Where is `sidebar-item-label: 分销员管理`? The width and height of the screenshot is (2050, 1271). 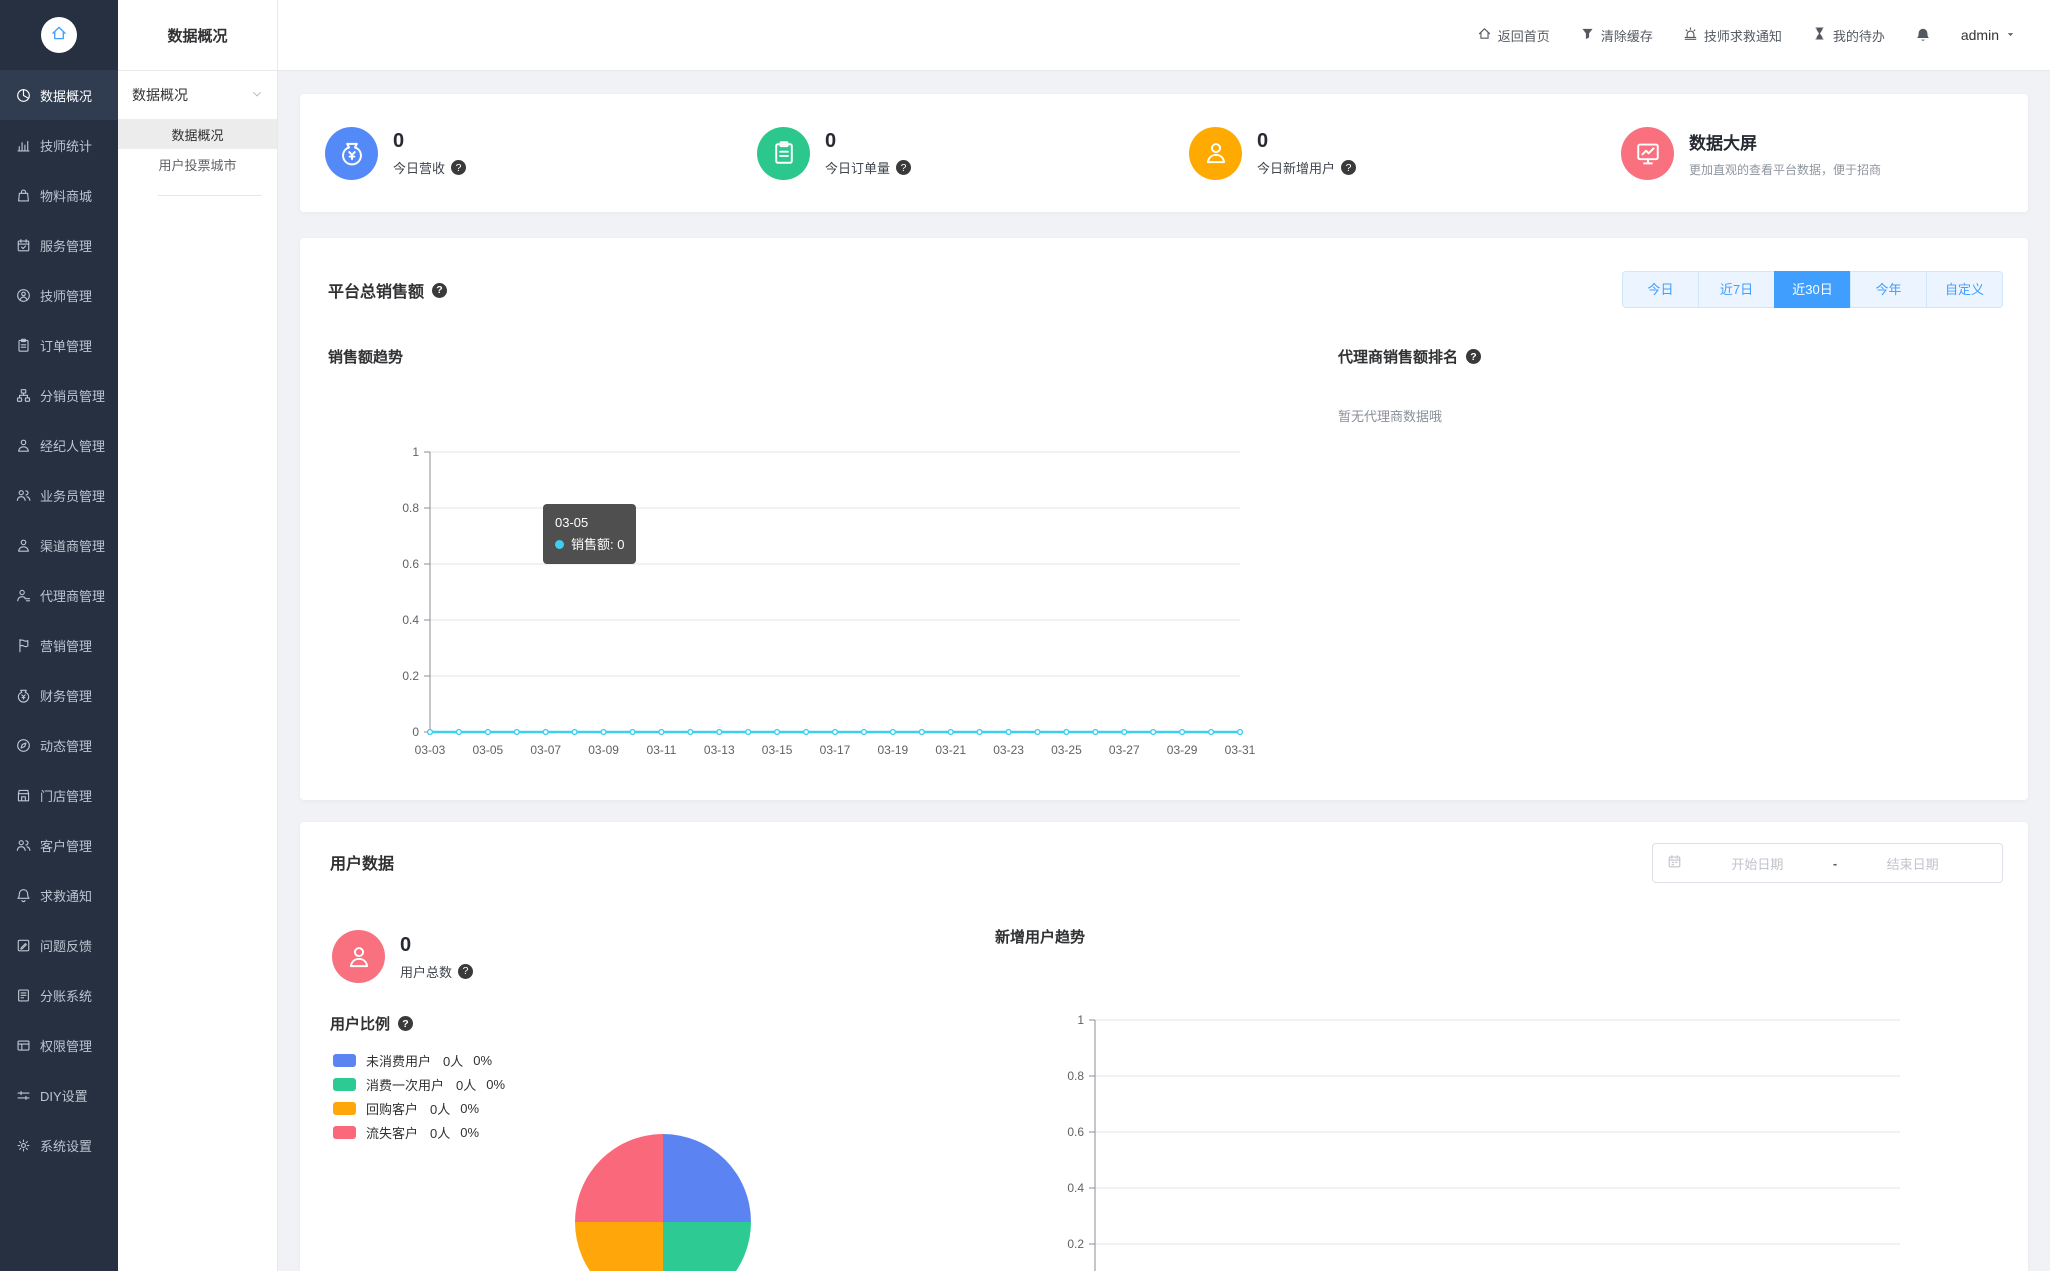
sidebar-item-label: 分销员管理 is located at coordinates (73, 396).